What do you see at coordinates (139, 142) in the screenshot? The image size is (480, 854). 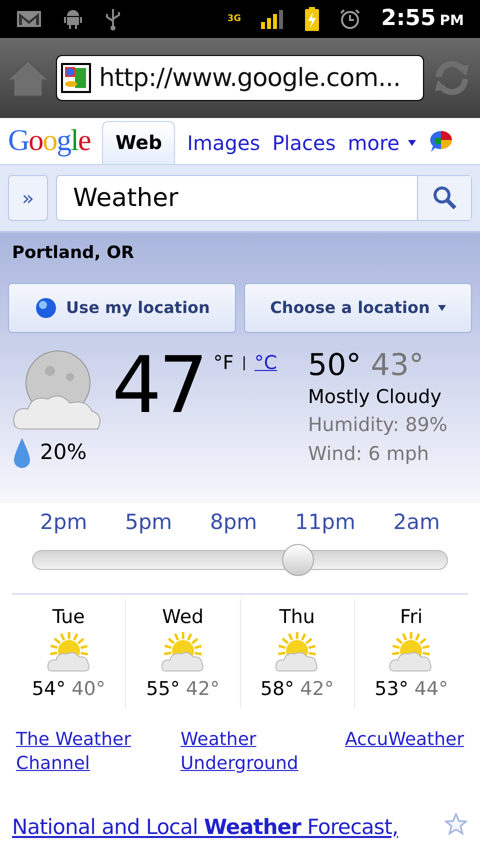 I see `nav-tab: Web` at bounding box center [139, 142].